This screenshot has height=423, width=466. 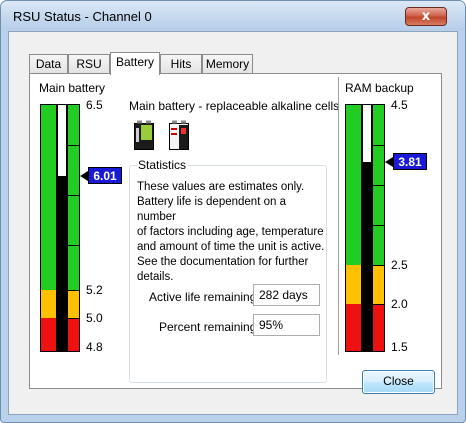 I want to click on active-life-label: Active life remaining:, so click(x=204, y=297).